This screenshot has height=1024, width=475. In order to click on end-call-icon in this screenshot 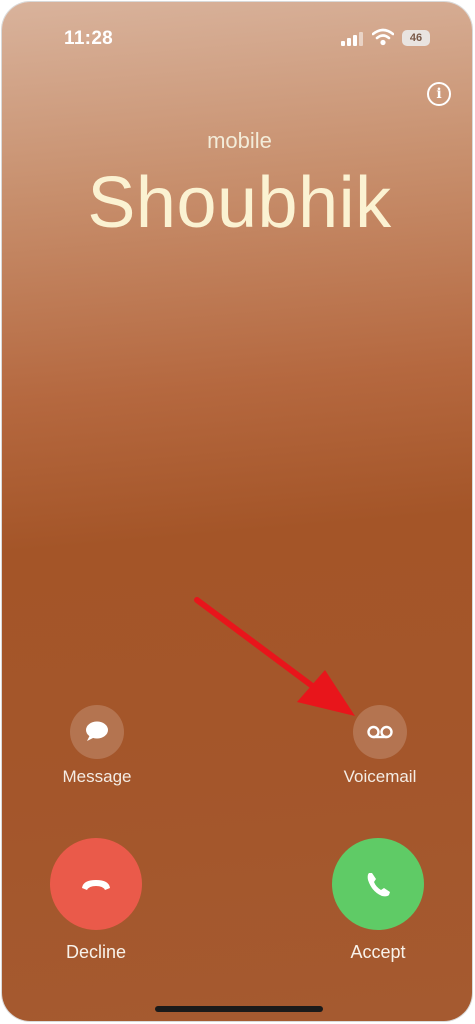, I will do `click(96, 885)`.